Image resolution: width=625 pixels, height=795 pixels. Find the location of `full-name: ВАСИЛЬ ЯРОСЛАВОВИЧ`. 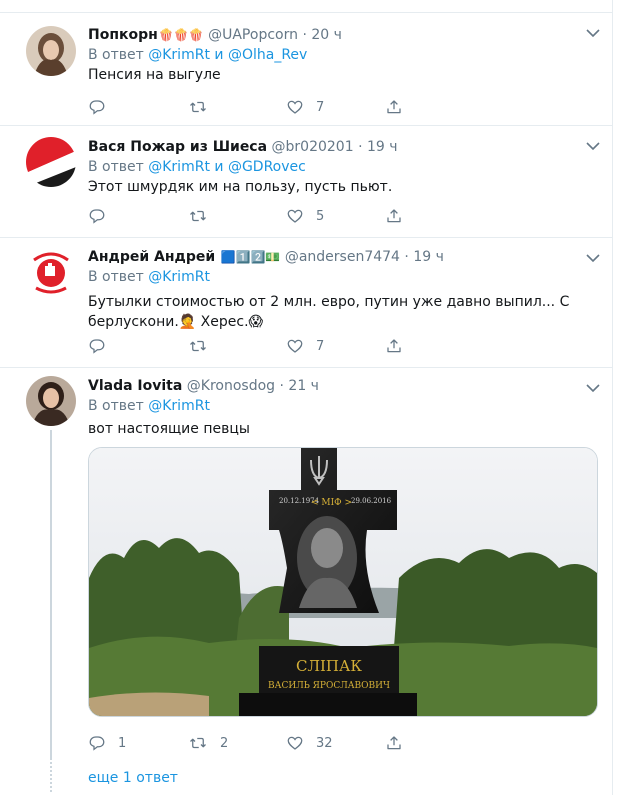

full-name: ВАСИЛЬ ЯРОСЛАВОВИЧ is located at coordinates (329, 686).